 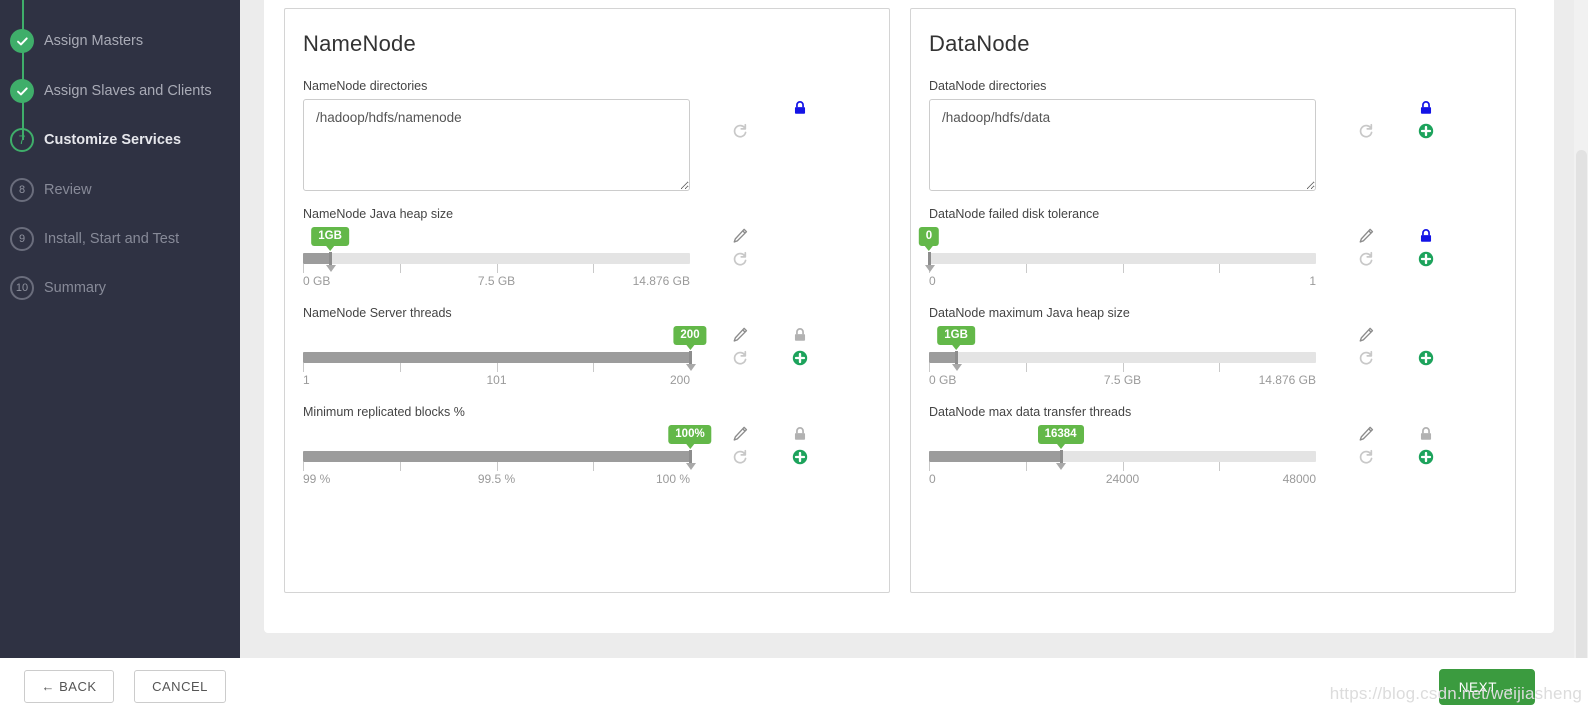 I want to click on sidebar-step-label: Assign Masters, so click(x=94, y=41).